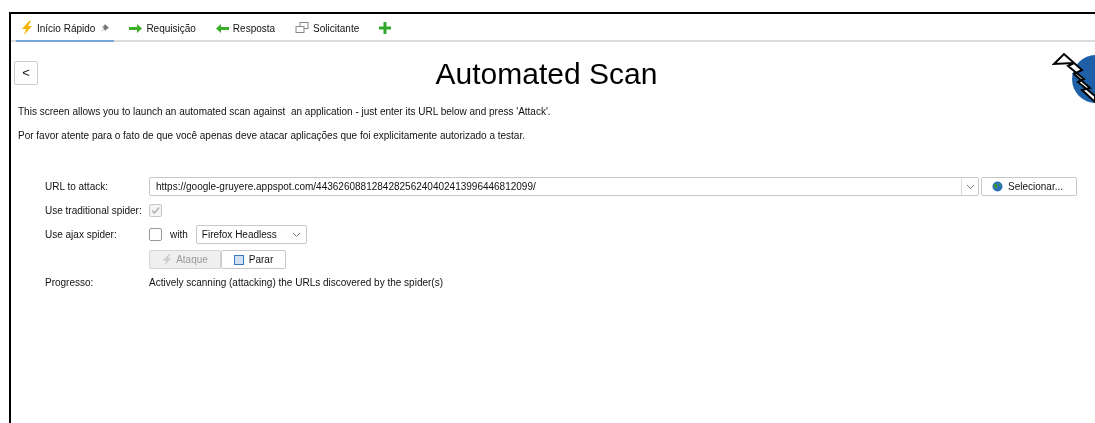 Image resolution: width=1095 pixels, height=423 pixels. What do you see at coordinates (105, 28) in the screenshot?
I see `pin-icon` at bounding box center [105, 28].